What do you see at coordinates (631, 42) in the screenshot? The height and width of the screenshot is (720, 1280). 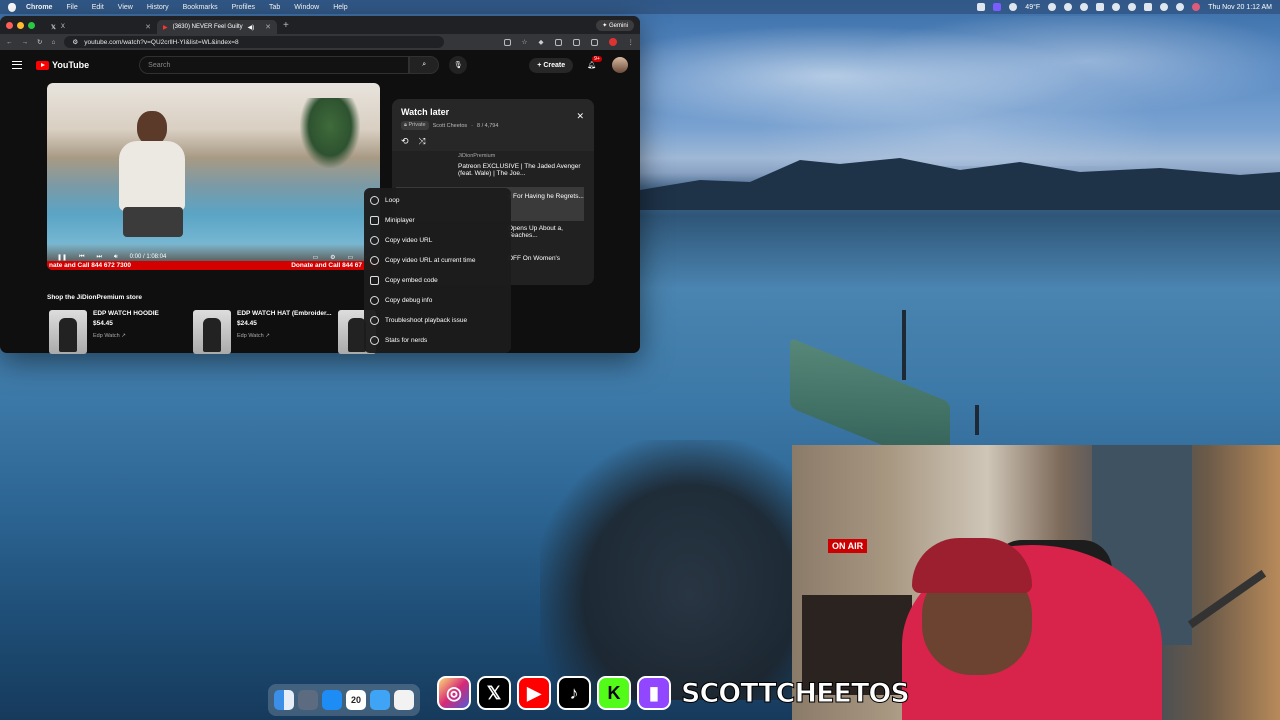 I see `chrome-menu-icon: ⋮` at bounding box center [631, 42].